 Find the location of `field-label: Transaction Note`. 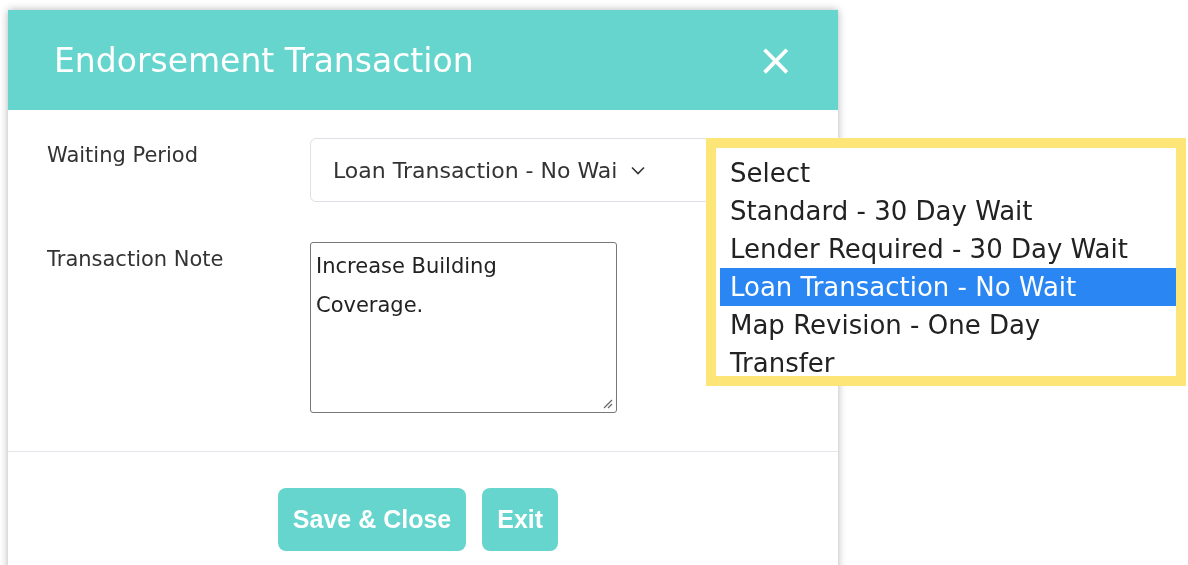

field-label: Transaction Note is located at coordinates (136, 258).